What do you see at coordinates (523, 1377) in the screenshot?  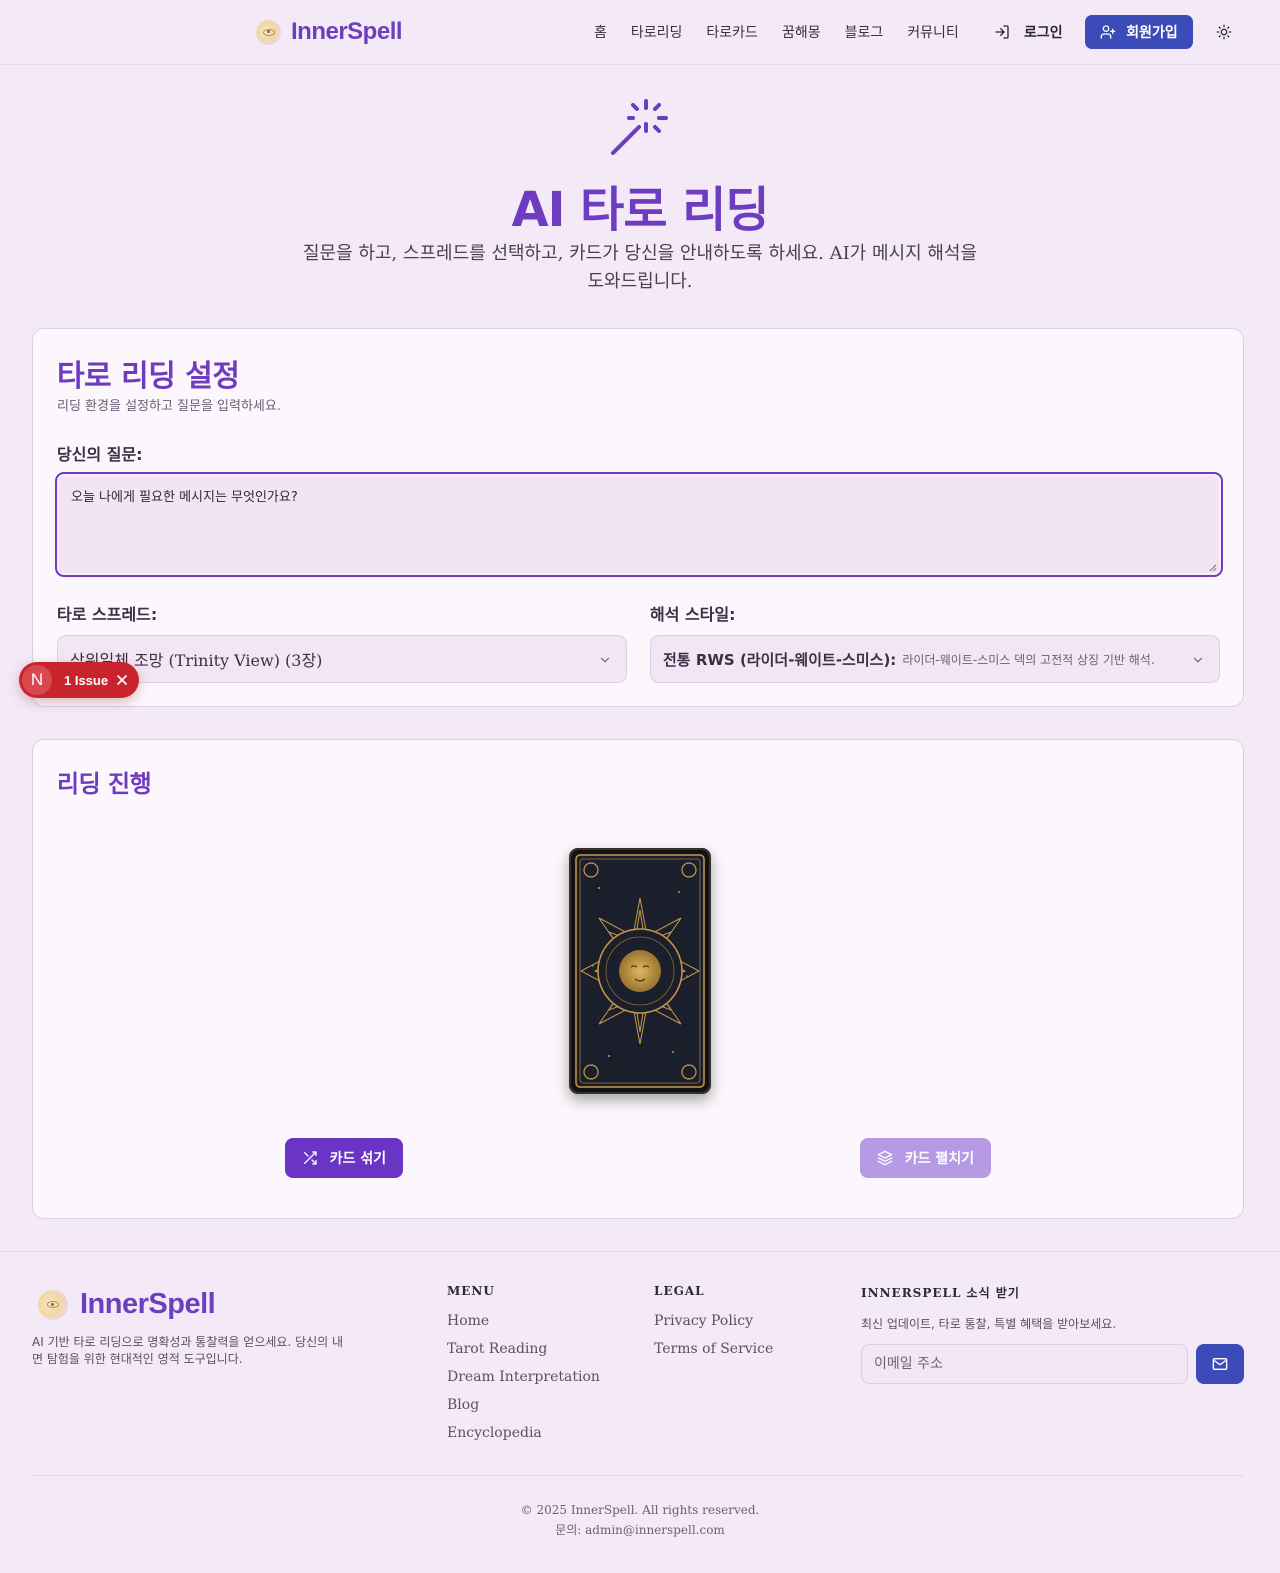 I see `footer-link-dream: Dream Interpretation` at bounding box center [523, 1377].